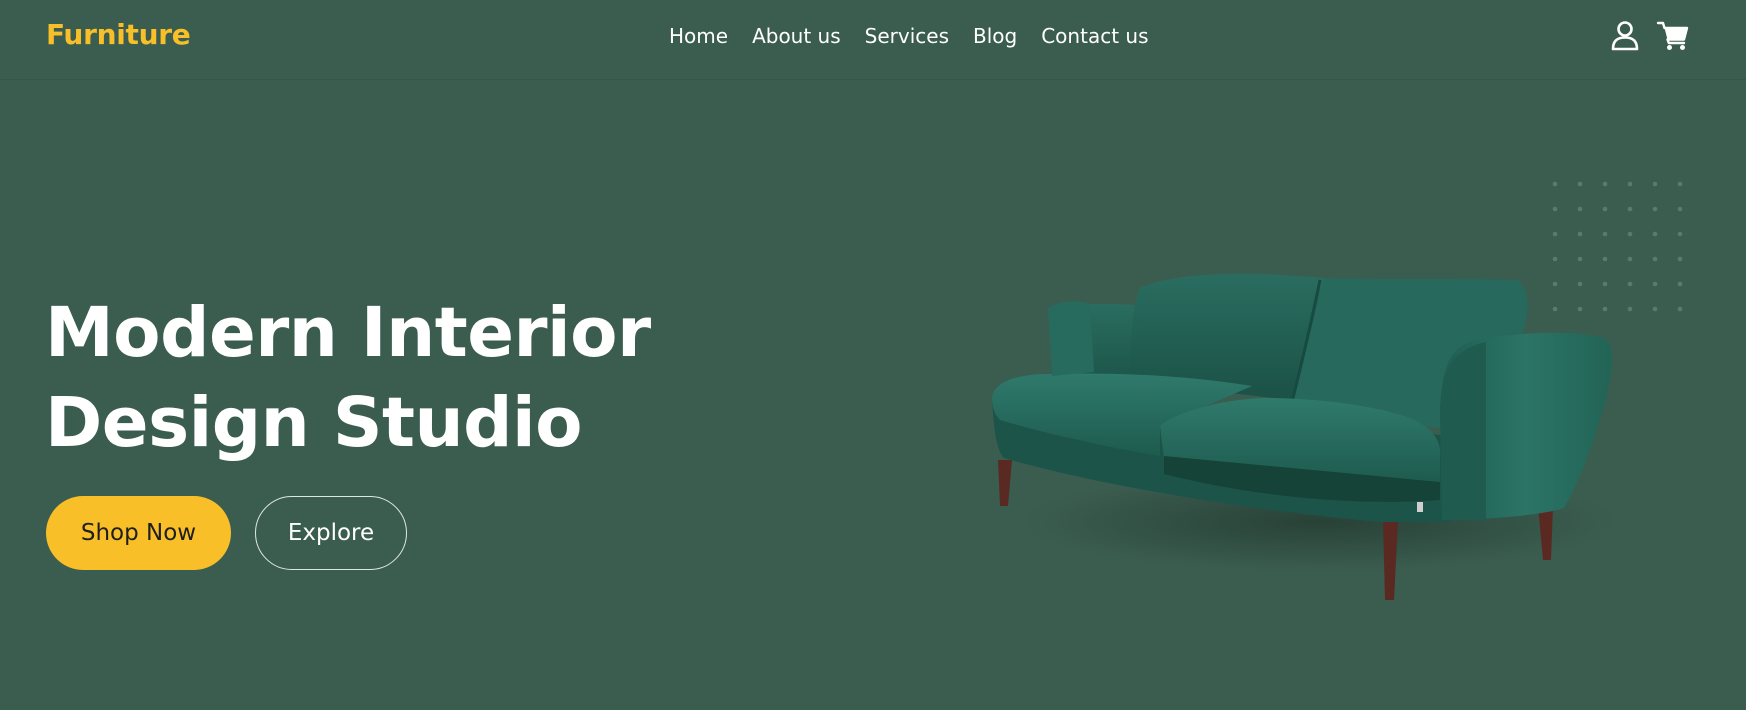 The height and width of the screenshot is (710, 1746). I want to click on main-nav: Home About us Services Blog Contact us, so click(908, 36).